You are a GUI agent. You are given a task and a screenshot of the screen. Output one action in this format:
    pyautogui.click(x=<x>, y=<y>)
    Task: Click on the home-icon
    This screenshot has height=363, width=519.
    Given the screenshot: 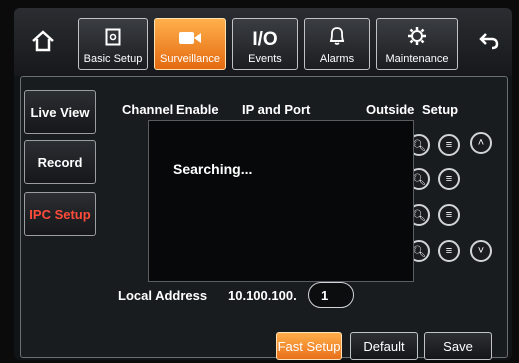 What is the action you would take?
    pyautogui.click(x=43, y=41)
    